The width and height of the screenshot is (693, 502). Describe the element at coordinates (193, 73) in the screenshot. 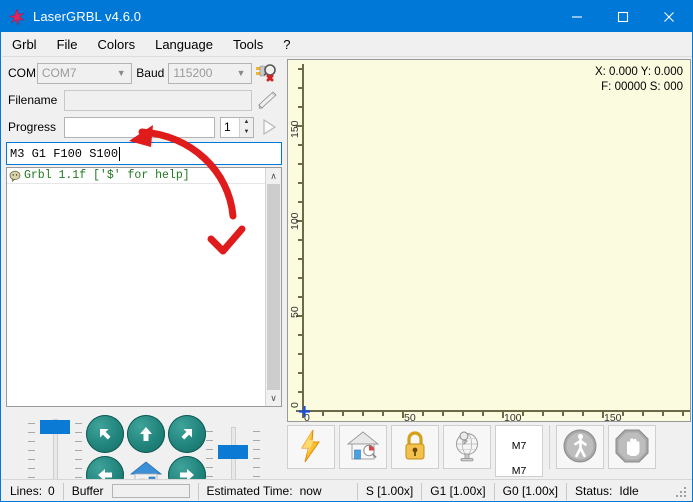

I see `baud-rate-value: 115200` at that location.